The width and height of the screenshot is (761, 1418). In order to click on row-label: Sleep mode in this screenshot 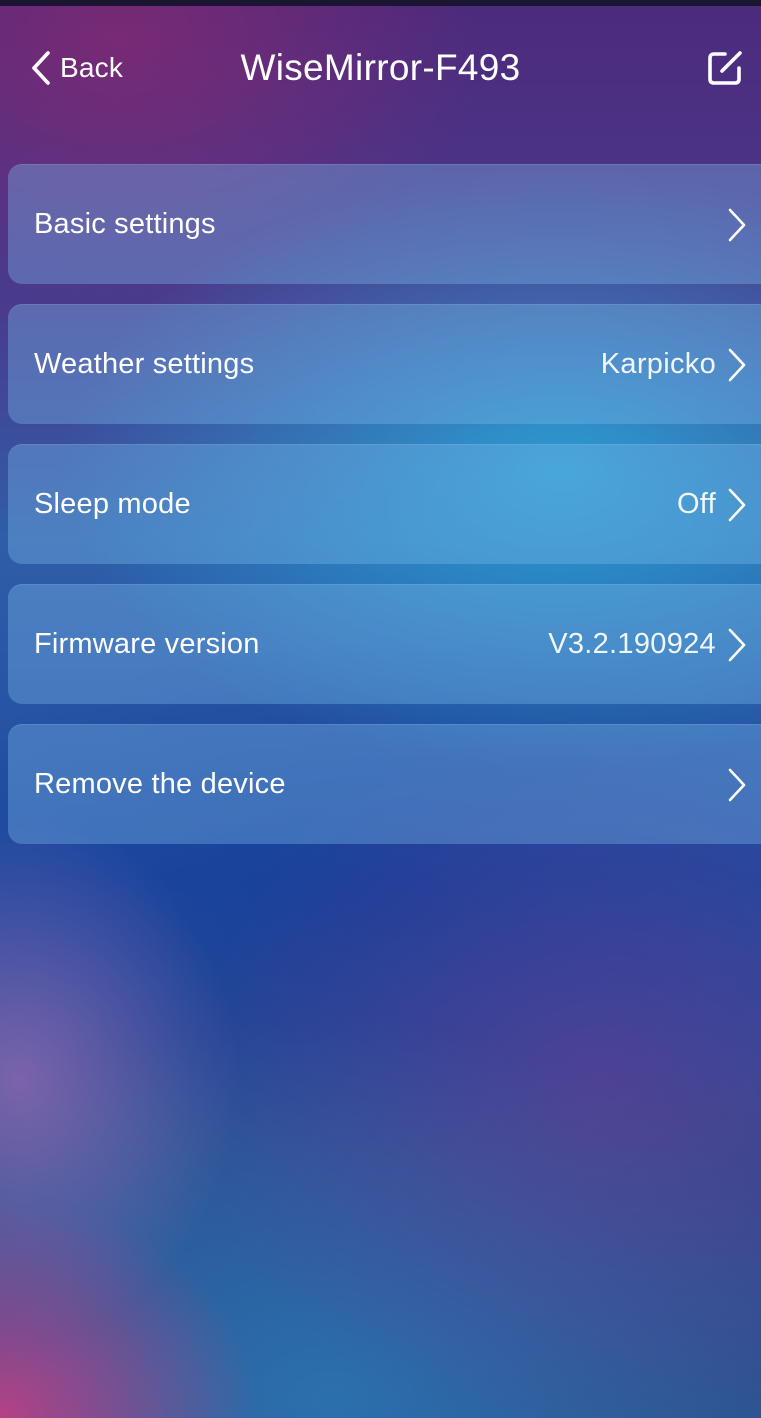, I will do `click(112, 503)`.